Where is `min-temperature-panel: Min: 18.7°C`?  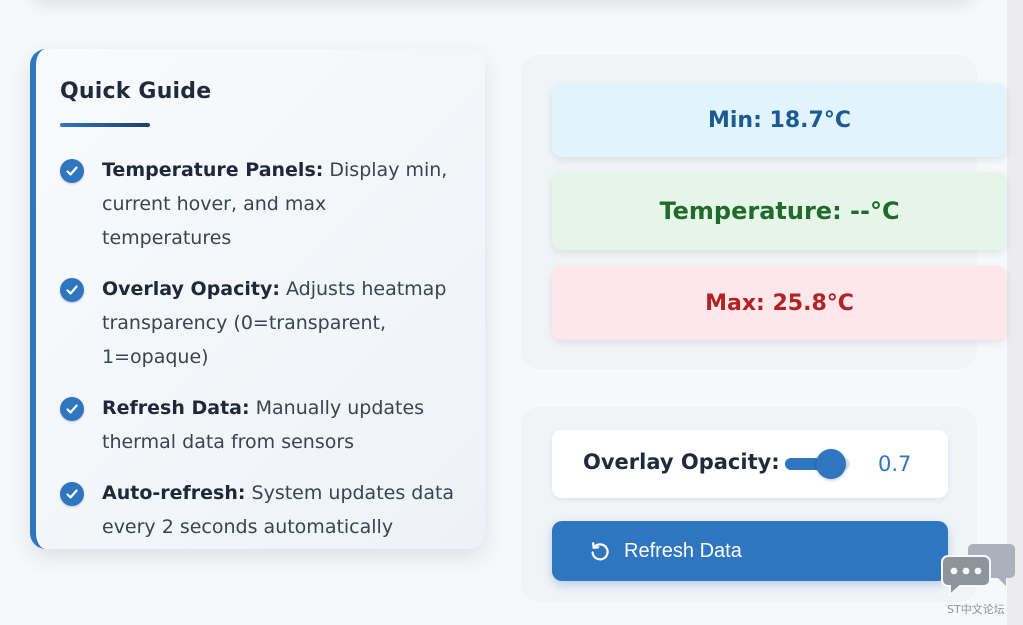 min-temperature-panel: Min: 18.7°C is located at coordinates (779, 120).